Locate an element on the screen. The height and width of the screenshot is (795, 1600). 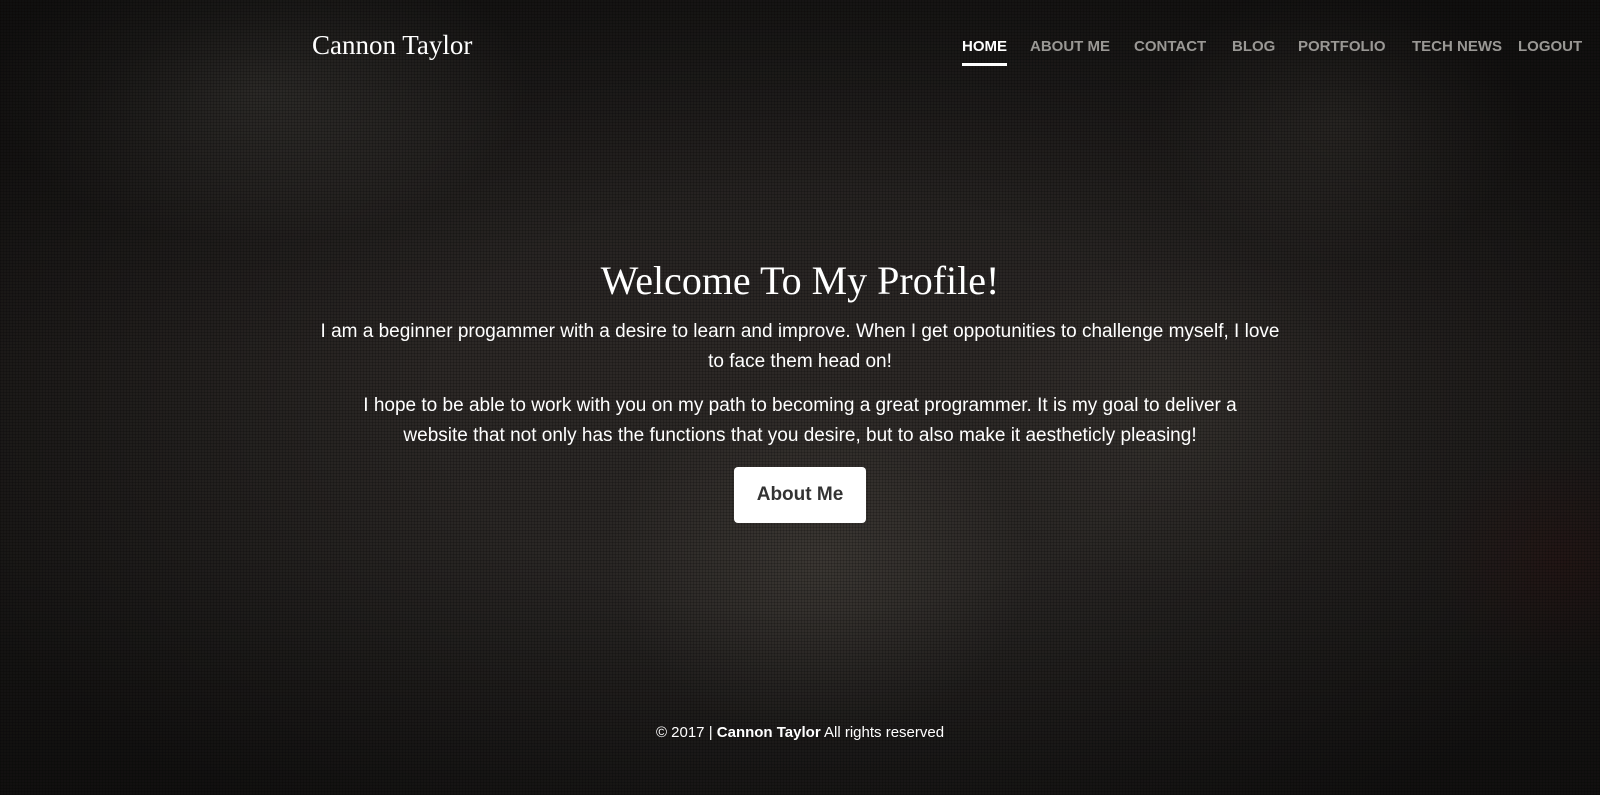
nav-item-tech-news: TECH NEWS is located at coordinates (1457, 50).